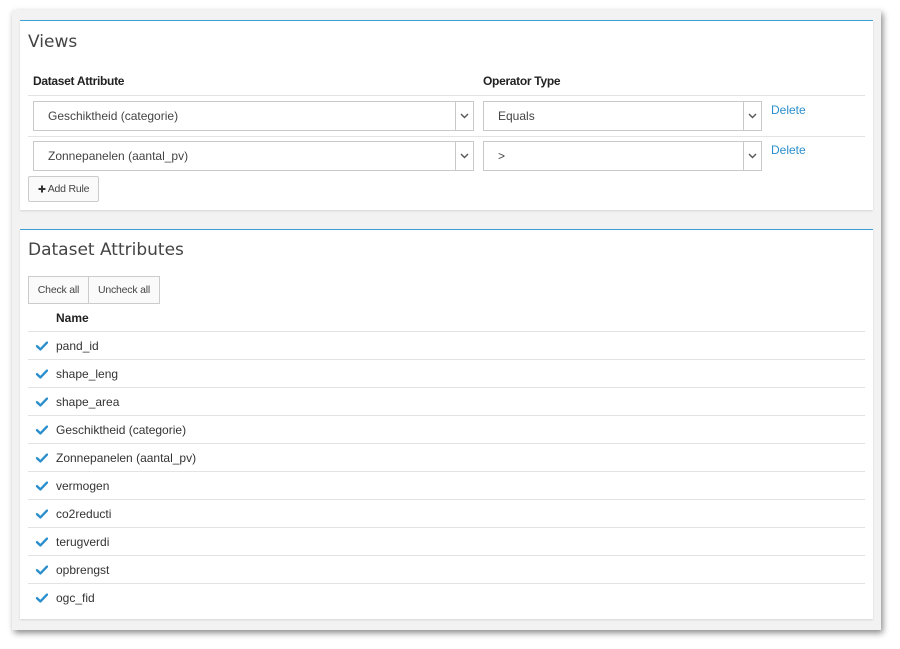  Describe the element at coordinates (446, 429) in the screenshot. I see `attribute-row: Geschiktheid (categorie)` at that location.